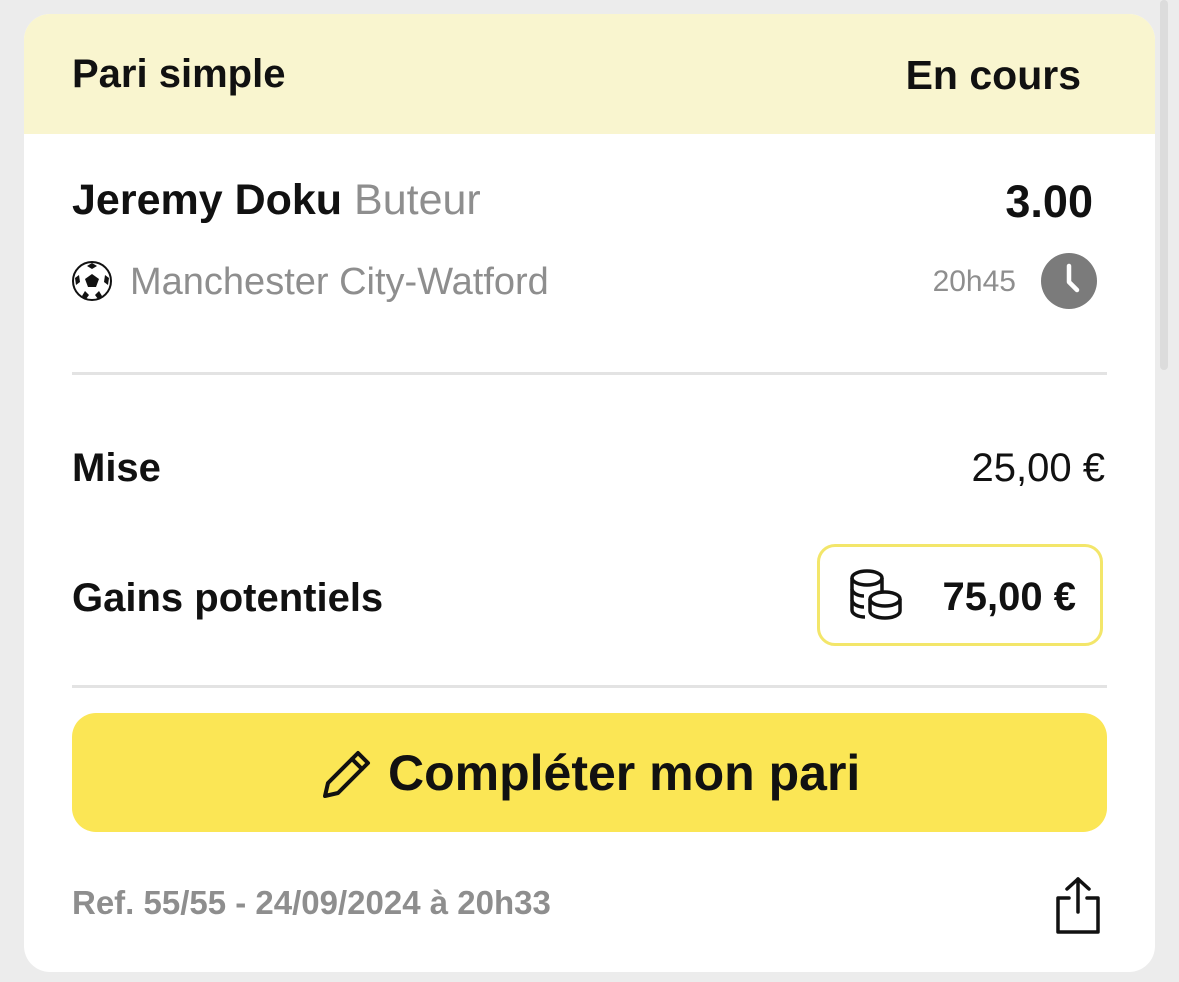 The height and width of the screenshot is (982, 1179). Describe the element at coordinates (1038, 468) in the screenshot. I see `stake-value: 25,00 €` at that location.